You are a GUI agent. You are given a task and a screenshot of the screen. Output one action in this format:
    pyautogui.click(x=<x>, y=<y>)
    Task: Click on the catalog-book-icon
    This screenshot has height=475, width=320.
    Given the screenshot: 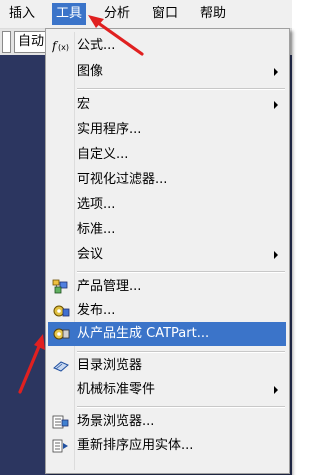 What is the action you would take?
    pyautogui.click(x=61, y=366)
    